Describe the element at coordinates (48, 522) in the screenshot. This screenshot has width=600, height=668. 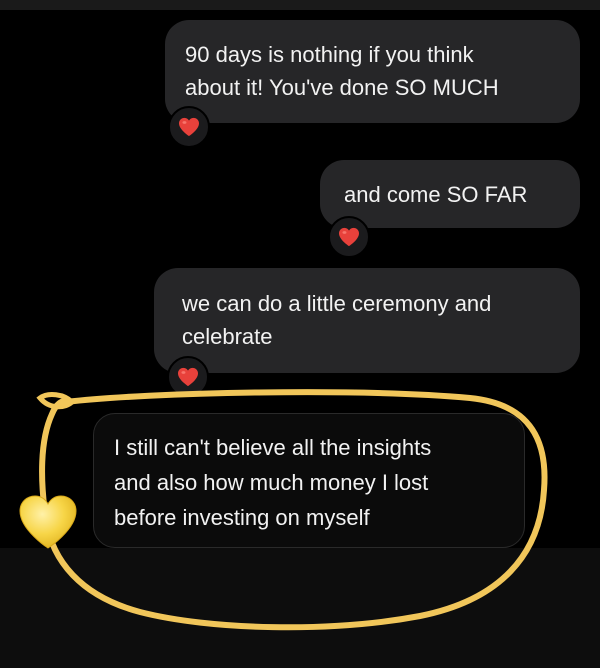
I see `yellow-heart-icon` at that location.